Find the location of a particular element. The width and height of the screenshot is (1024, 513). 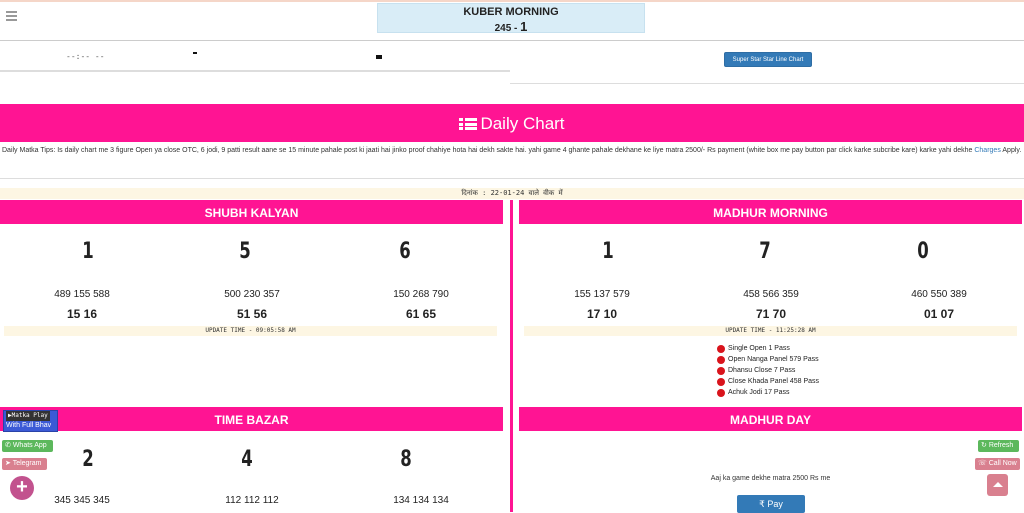

refresh-button: ↻ Refresh is located at coordinates (998, 446).